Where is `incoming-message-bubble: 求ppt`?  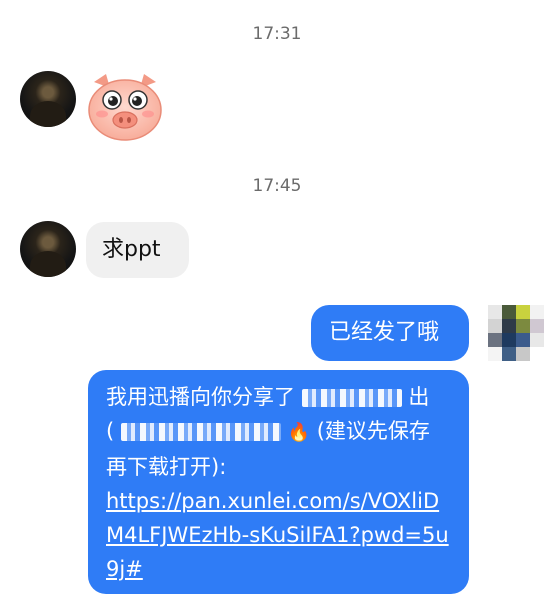
incoming-message-bubble: 求ppt is located at coordinates (137, 250).